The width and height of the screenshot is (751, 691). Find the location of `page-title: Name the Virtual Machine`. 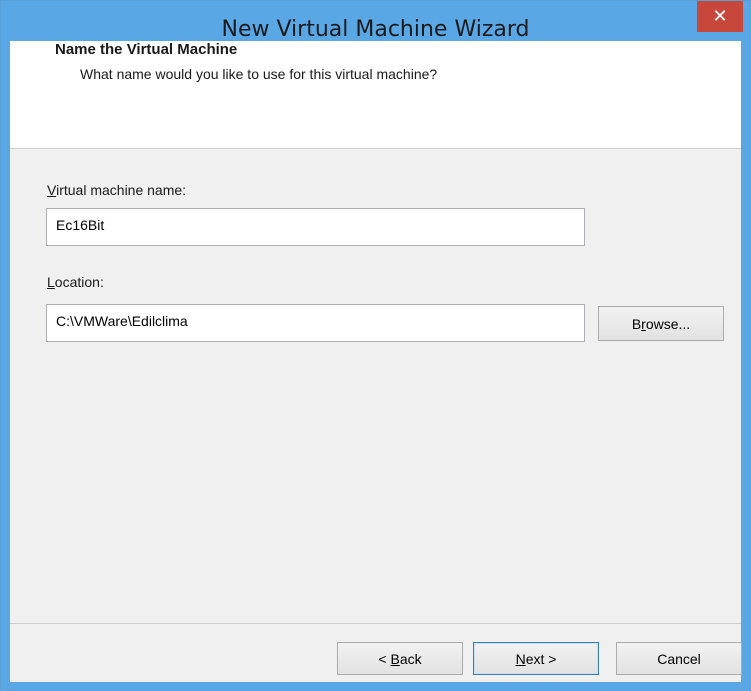

page-title: Name the Virtual Machine is located at coordinates (146, 49).